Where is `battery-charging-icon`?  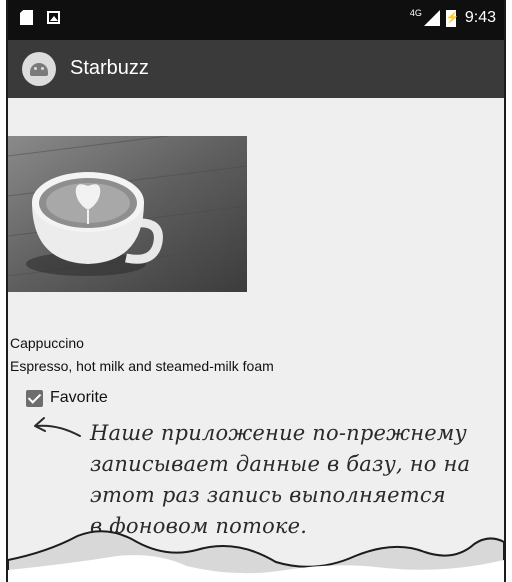 battery-charging-icon is located at coordinates (452, 18).